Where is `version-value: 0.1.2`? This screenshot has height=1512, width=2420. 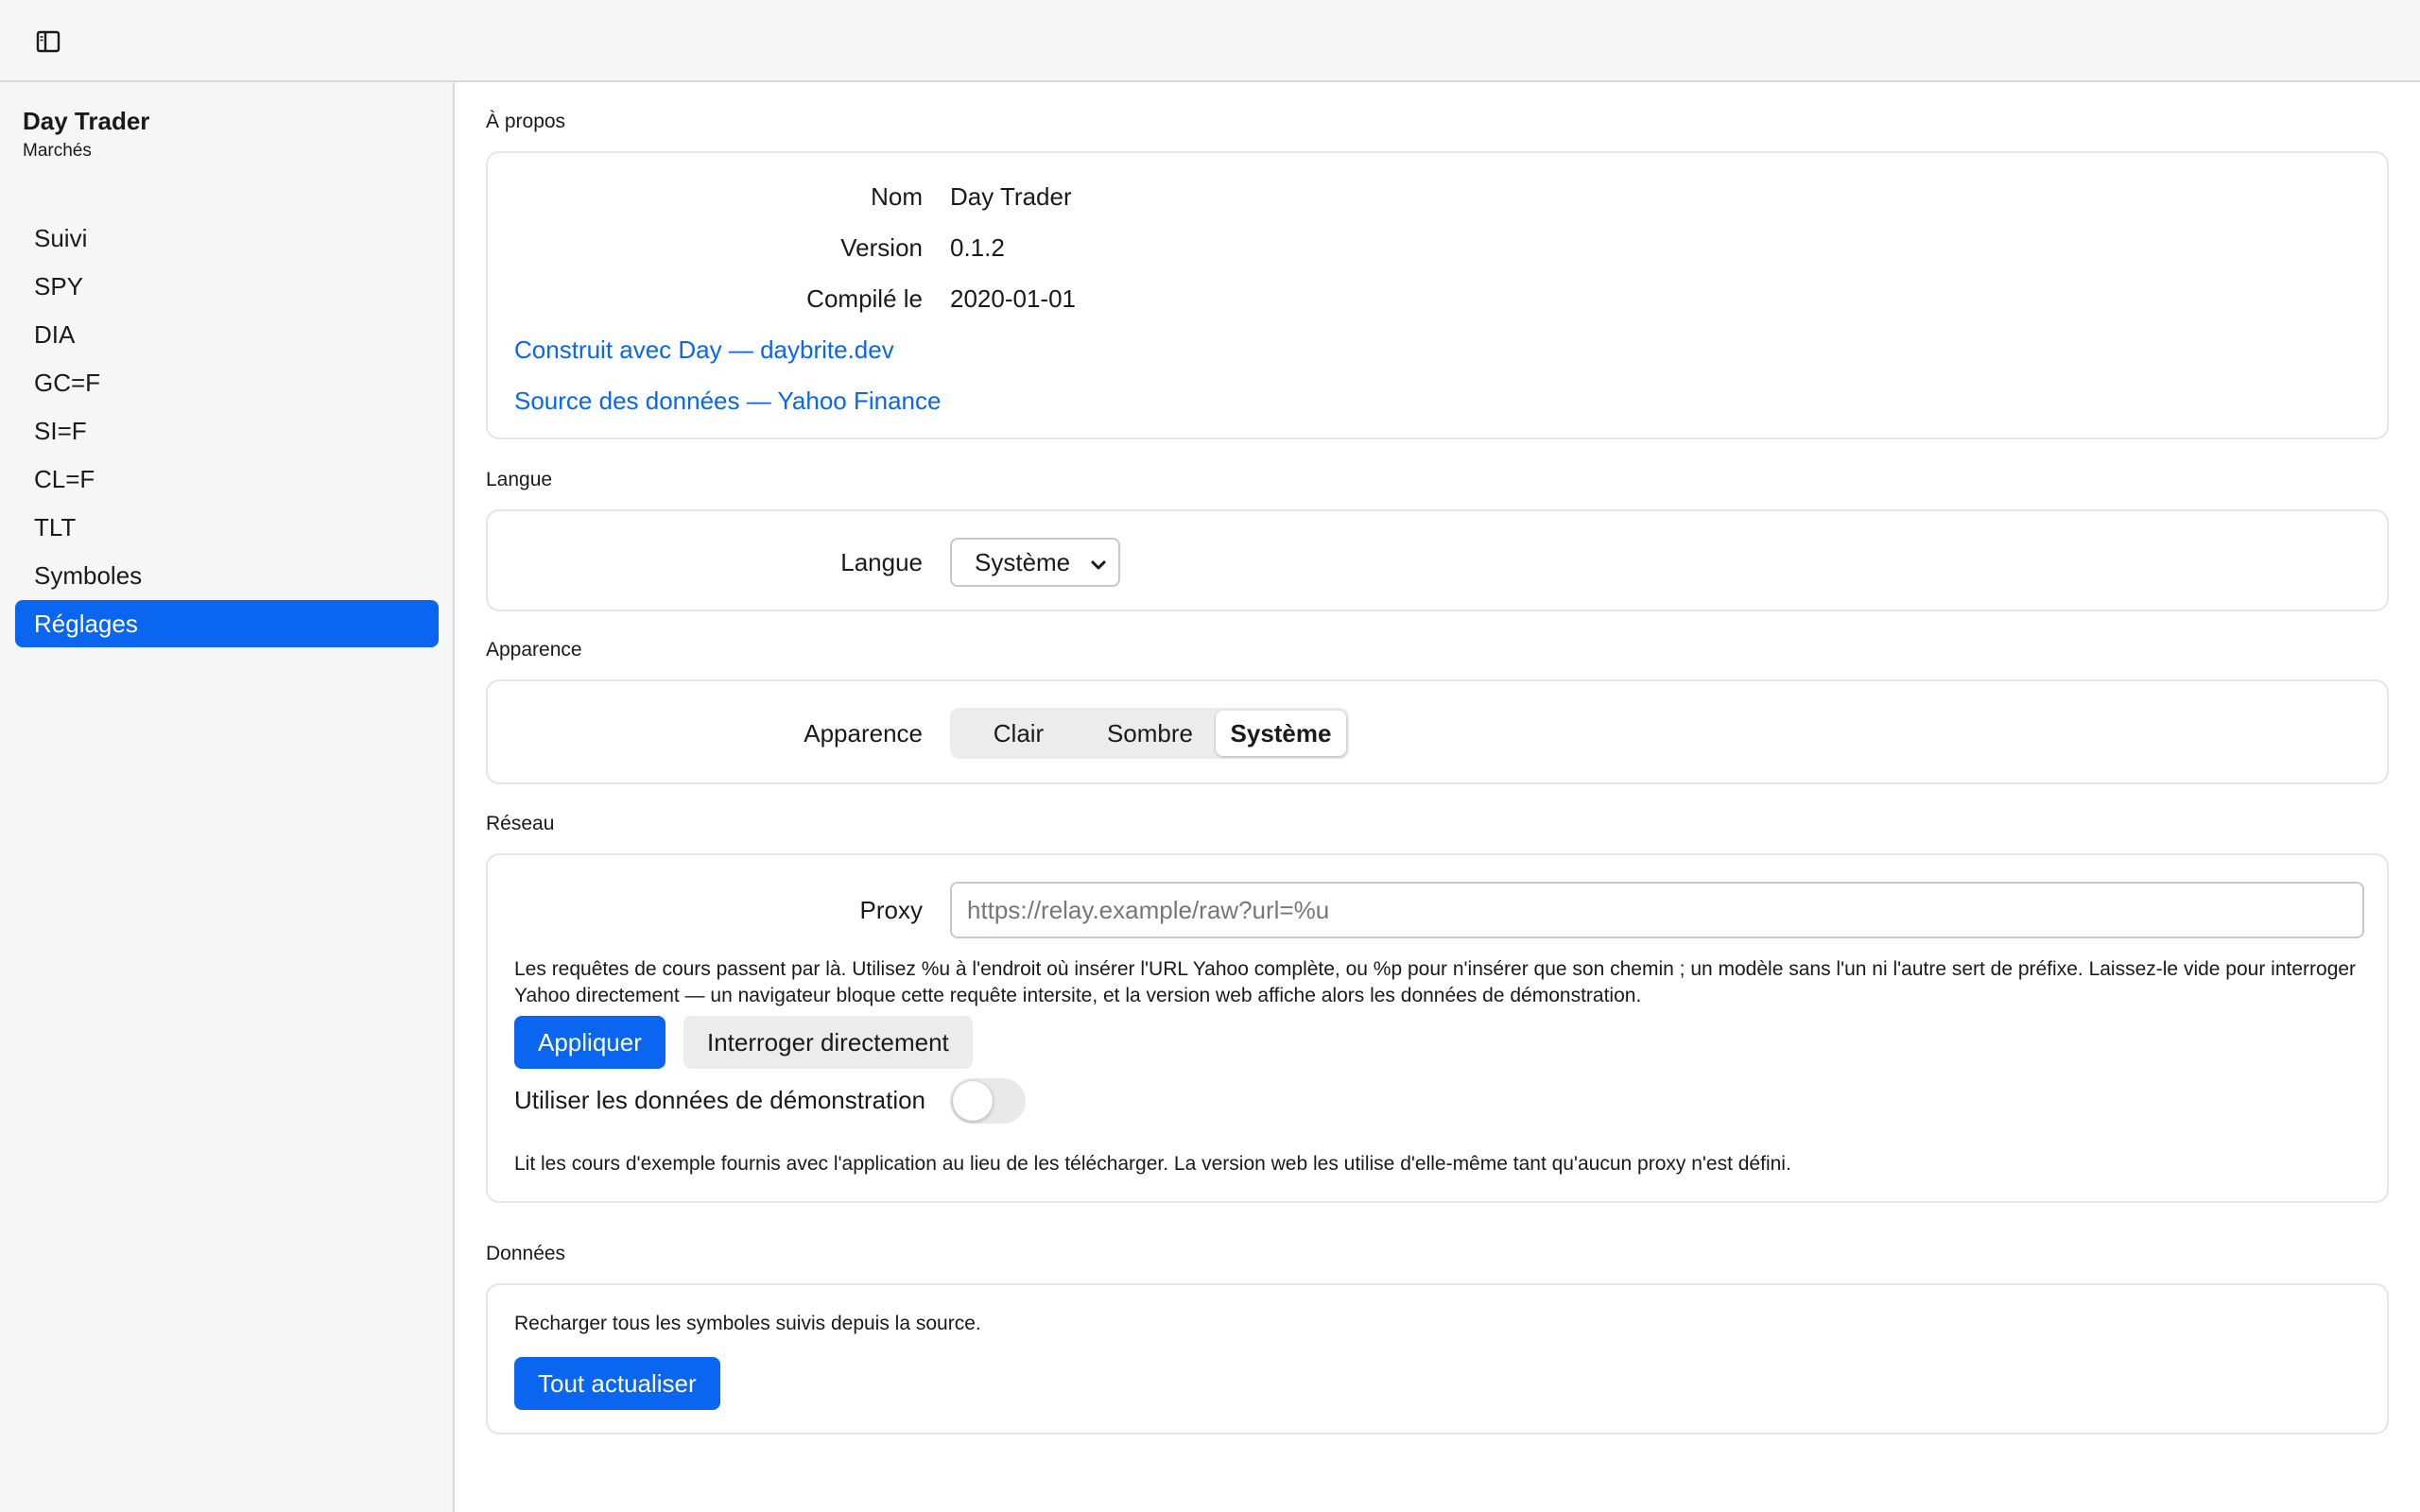
version-value: 0.1.2 is located at coordinates (977, 247).